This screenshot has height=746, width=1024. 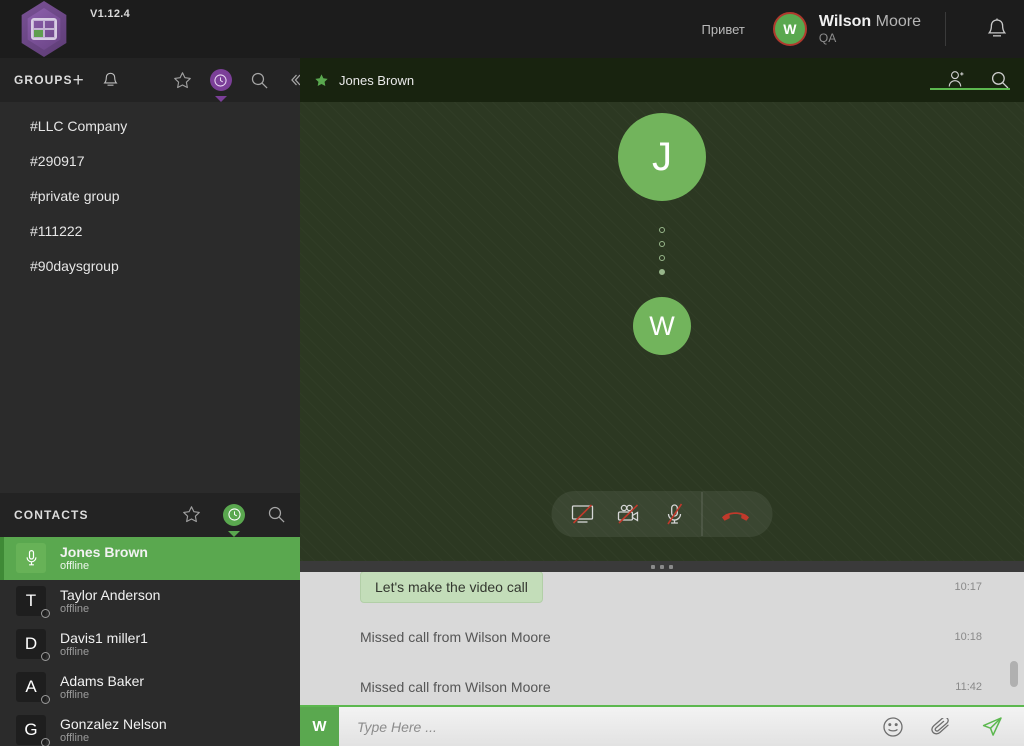 I want to click on avatar-initial: A, so click(x=31, y=686).